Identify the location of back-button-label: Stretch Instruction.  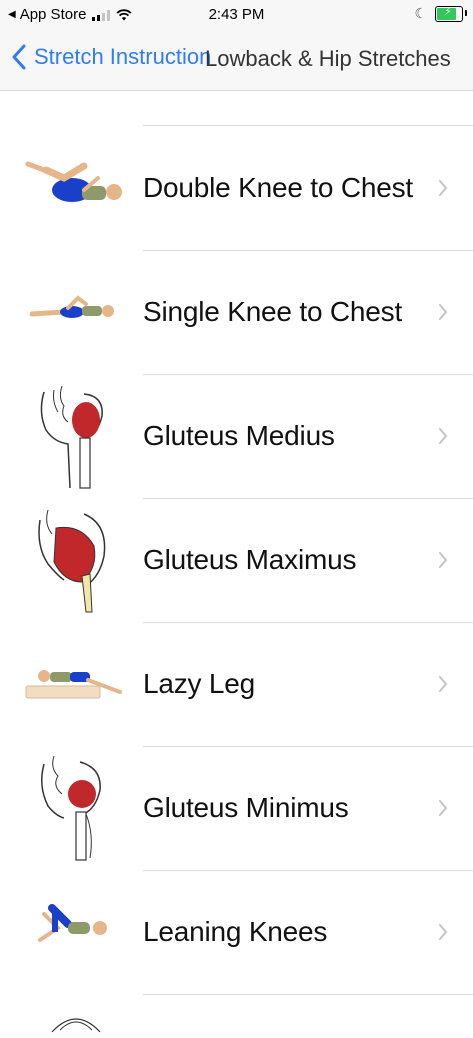
(123, 56).